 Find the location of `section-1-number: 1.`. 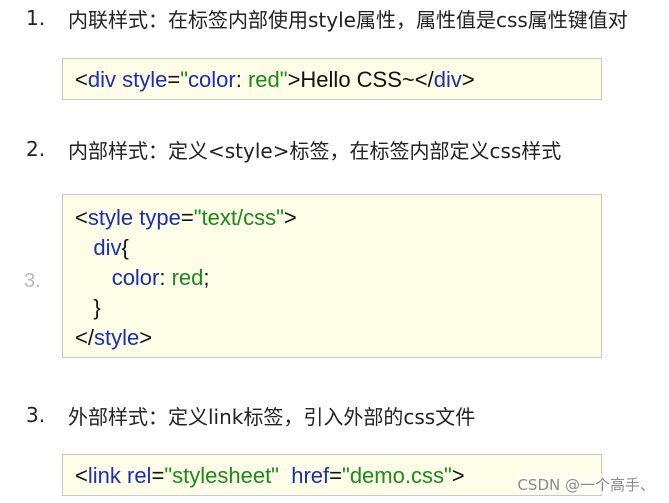

section-1-number: 1. is located at coordinates (36, 18).